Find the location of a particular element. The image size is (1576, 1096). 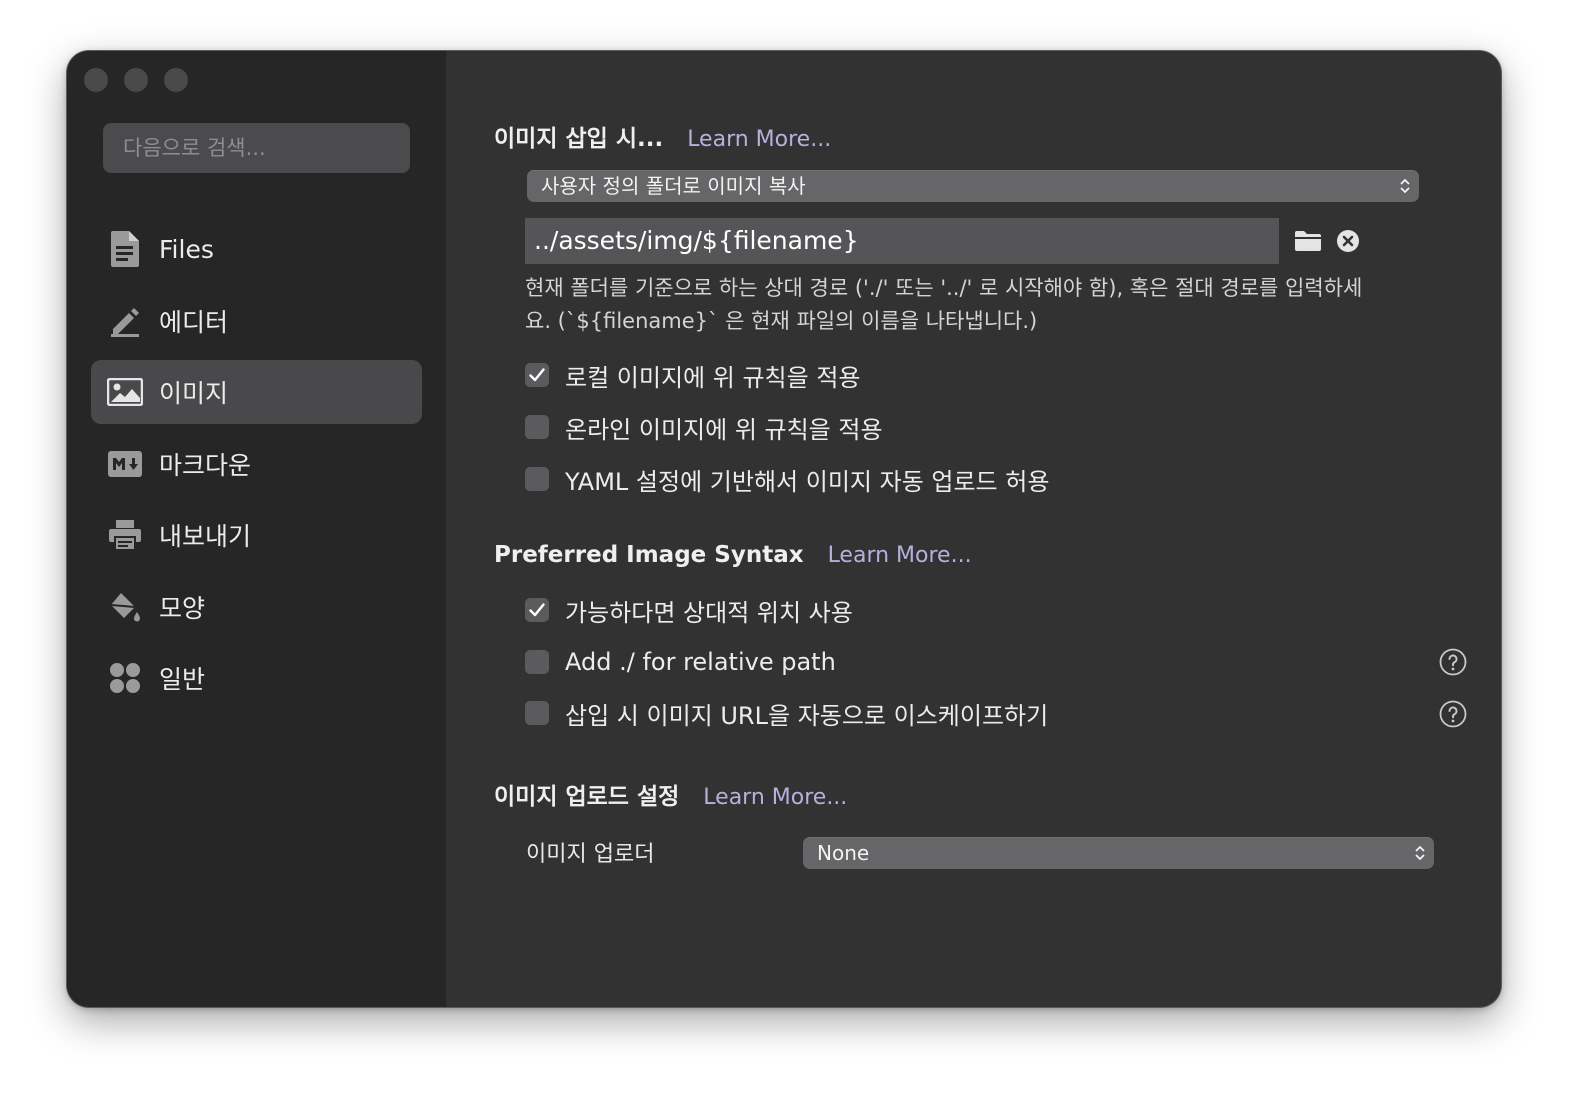

close-window-button is located at coordinates (96, 80).